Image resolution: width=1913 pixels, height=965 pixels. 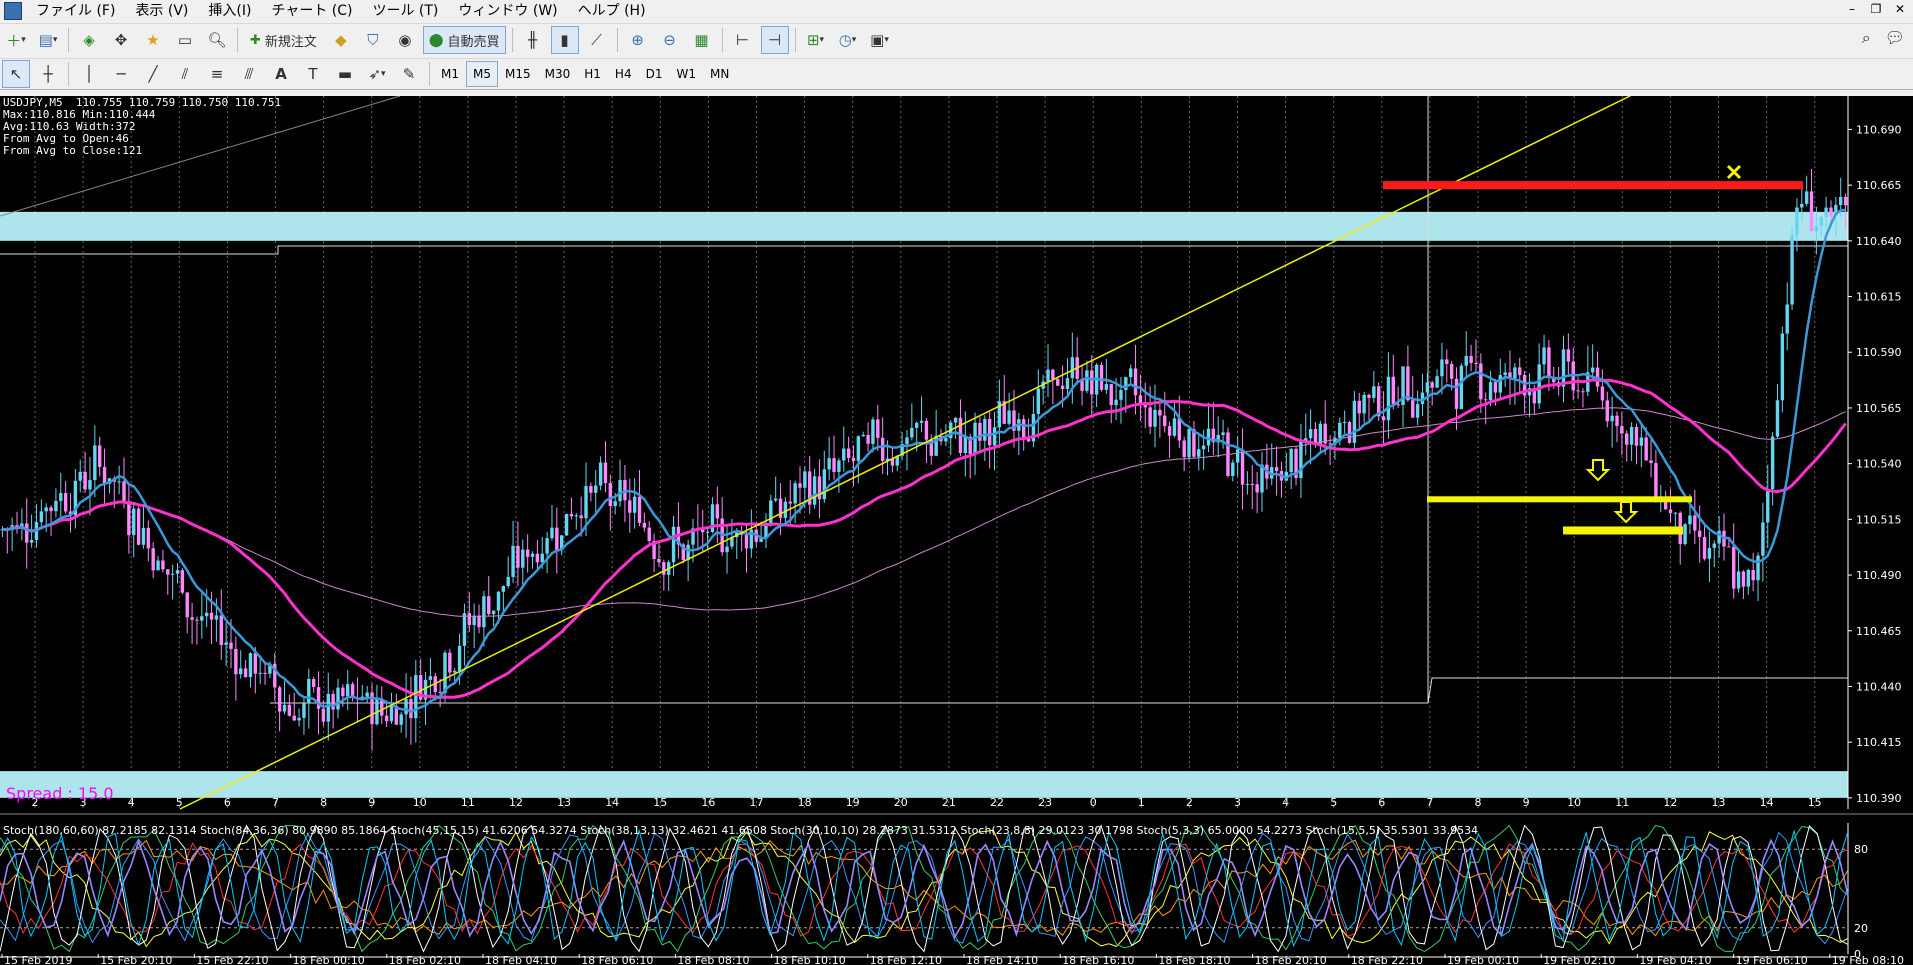 I want to click on arrows-button: ➶ ▾, so click(x=377, y=74).